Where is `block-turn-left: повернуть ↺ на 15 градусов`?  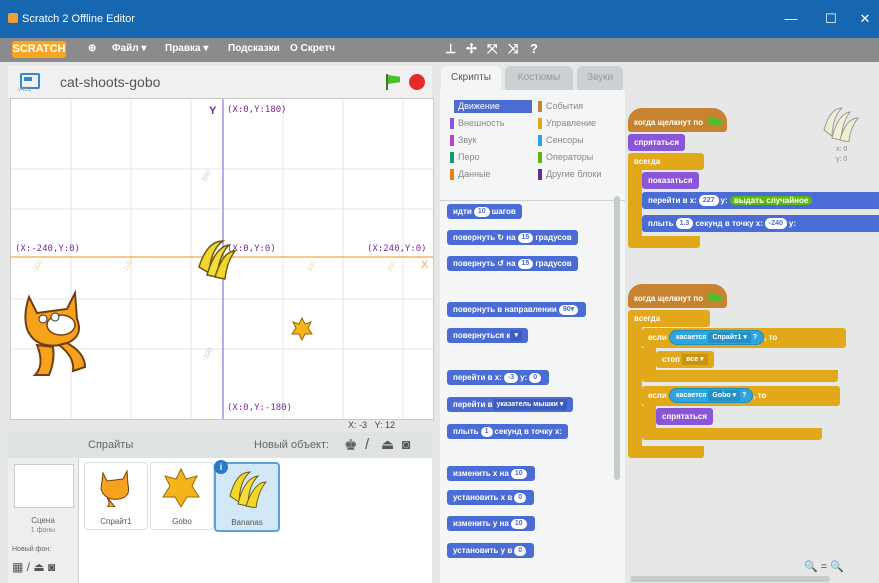
block-turn-left: повернуть ↺ на 15 градусов is located at coordinates (512, 263).